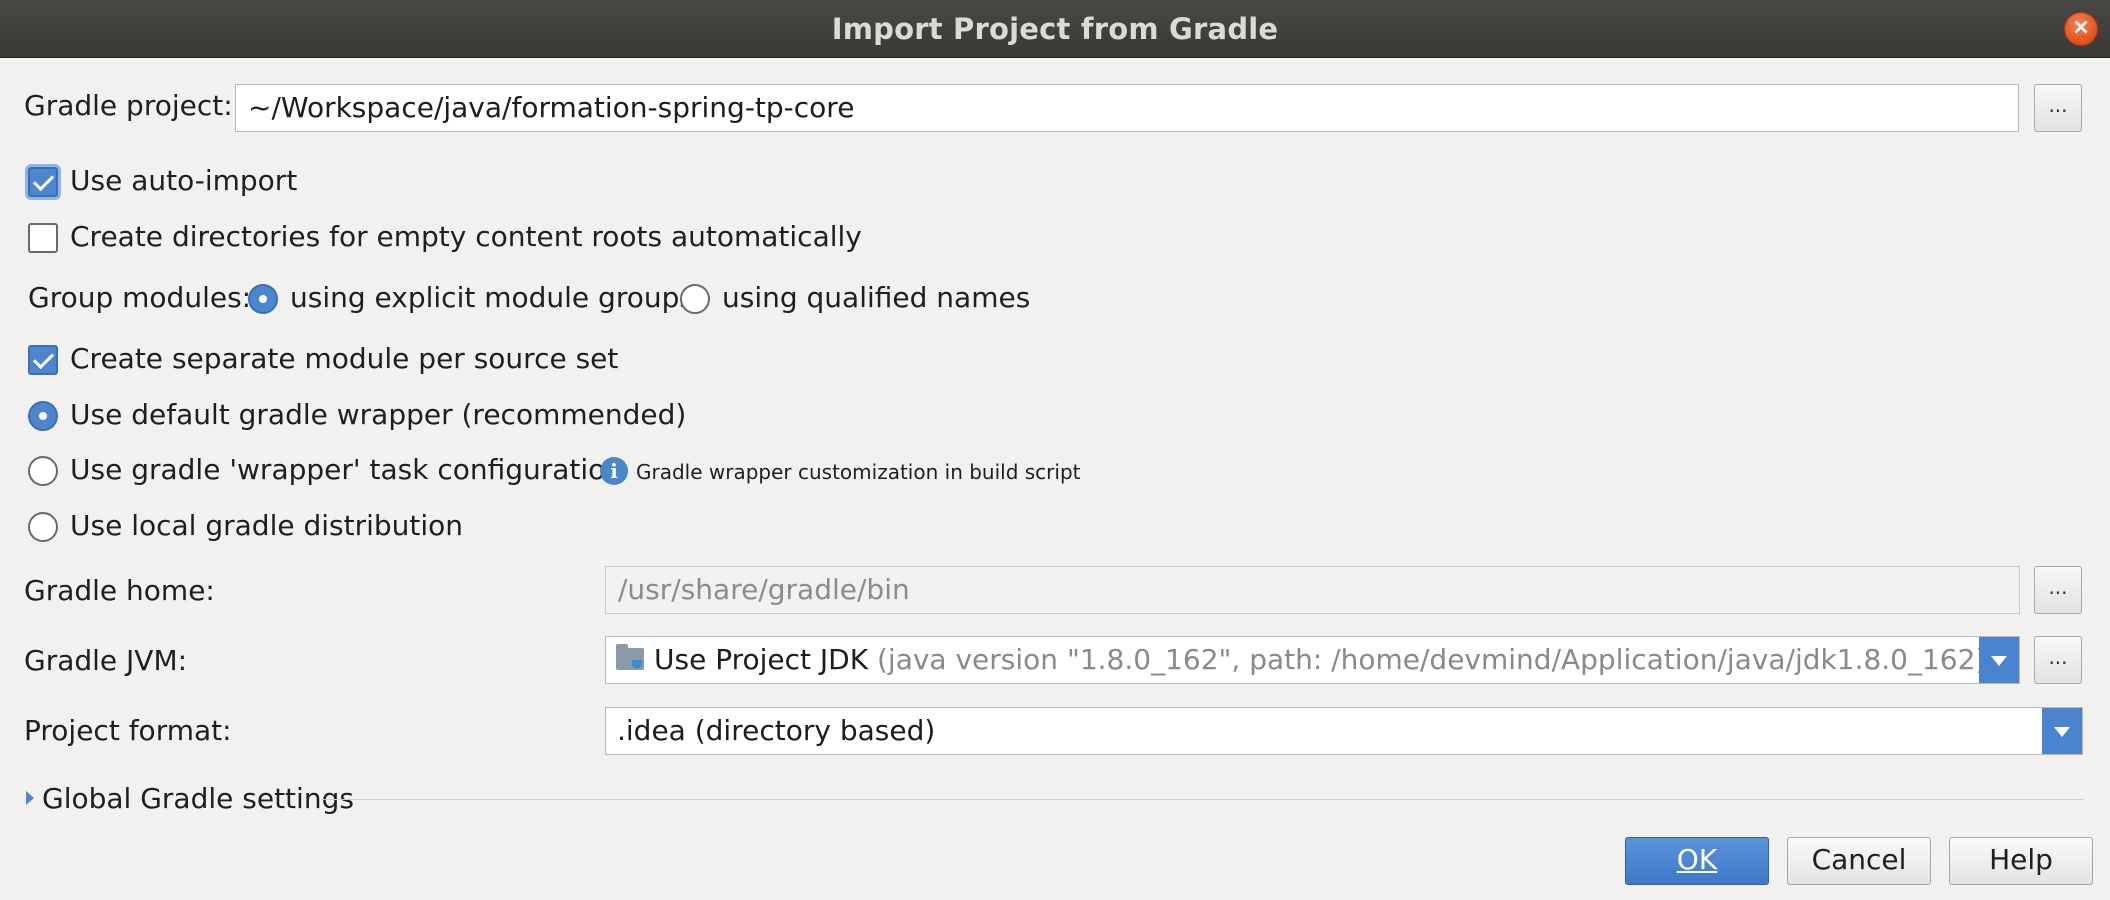  I want to click on gradle-jvm-label: Gradle JVM:, so click(106, 660).